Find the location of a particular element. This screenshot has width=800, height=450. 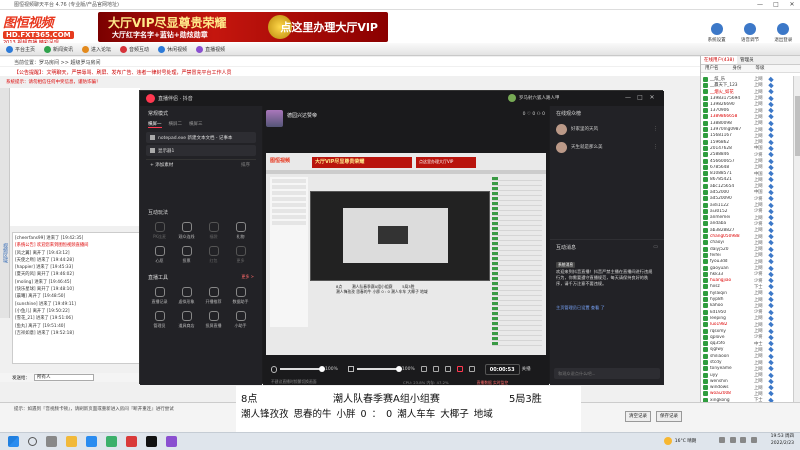

toolbar-item-5: 直播视频 is located at coordinates (210, 49).